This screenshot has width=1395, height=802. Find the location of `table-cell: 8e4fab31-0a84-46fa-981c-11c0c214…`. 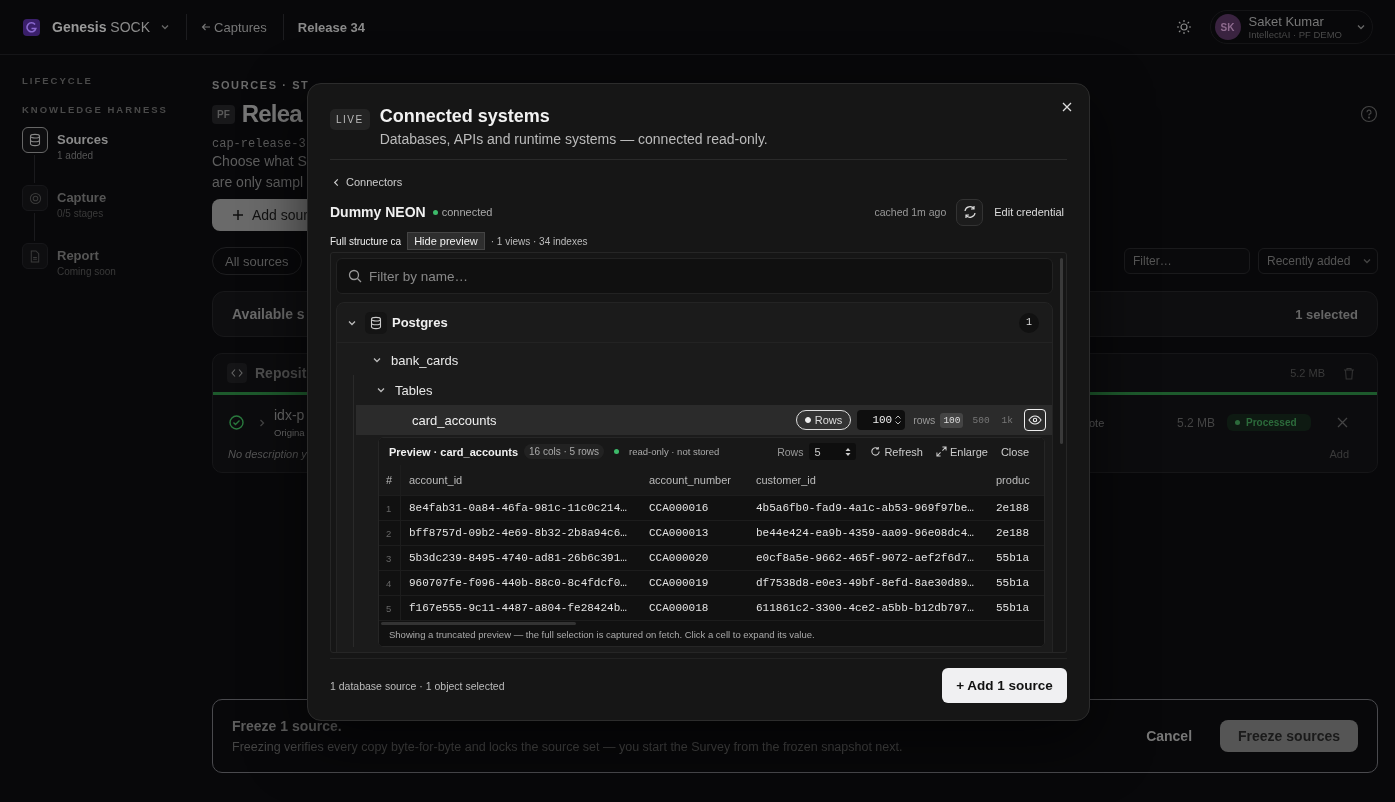

table-cell: 8e4fab31-0a84-46fa-981c-11c0c214… is located at coordinates (521, 508).